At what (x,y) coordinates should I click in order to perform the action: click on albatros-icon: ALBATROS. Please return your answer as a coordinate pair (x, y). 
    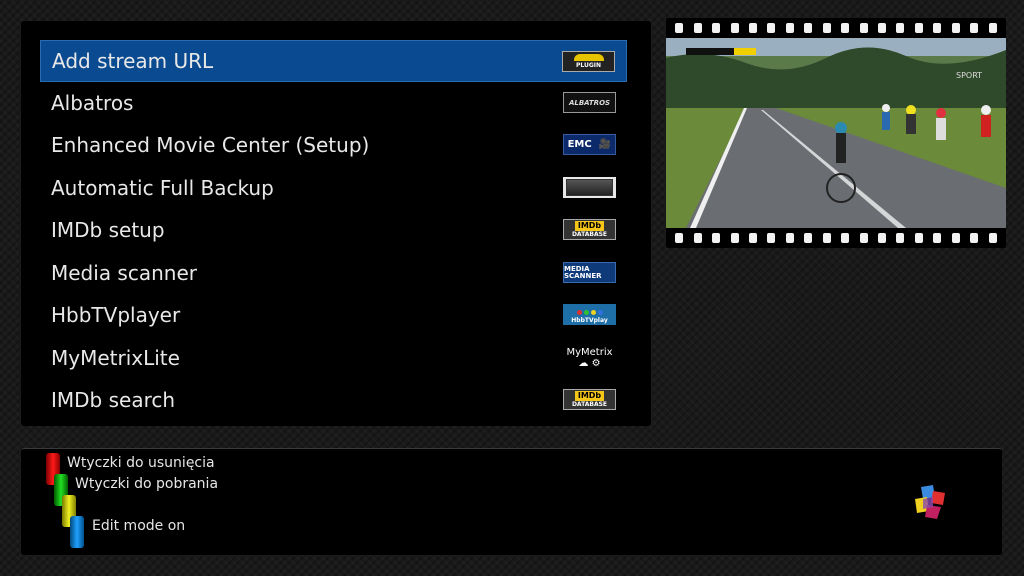
    Looking at the image, I should click on (589, 102).